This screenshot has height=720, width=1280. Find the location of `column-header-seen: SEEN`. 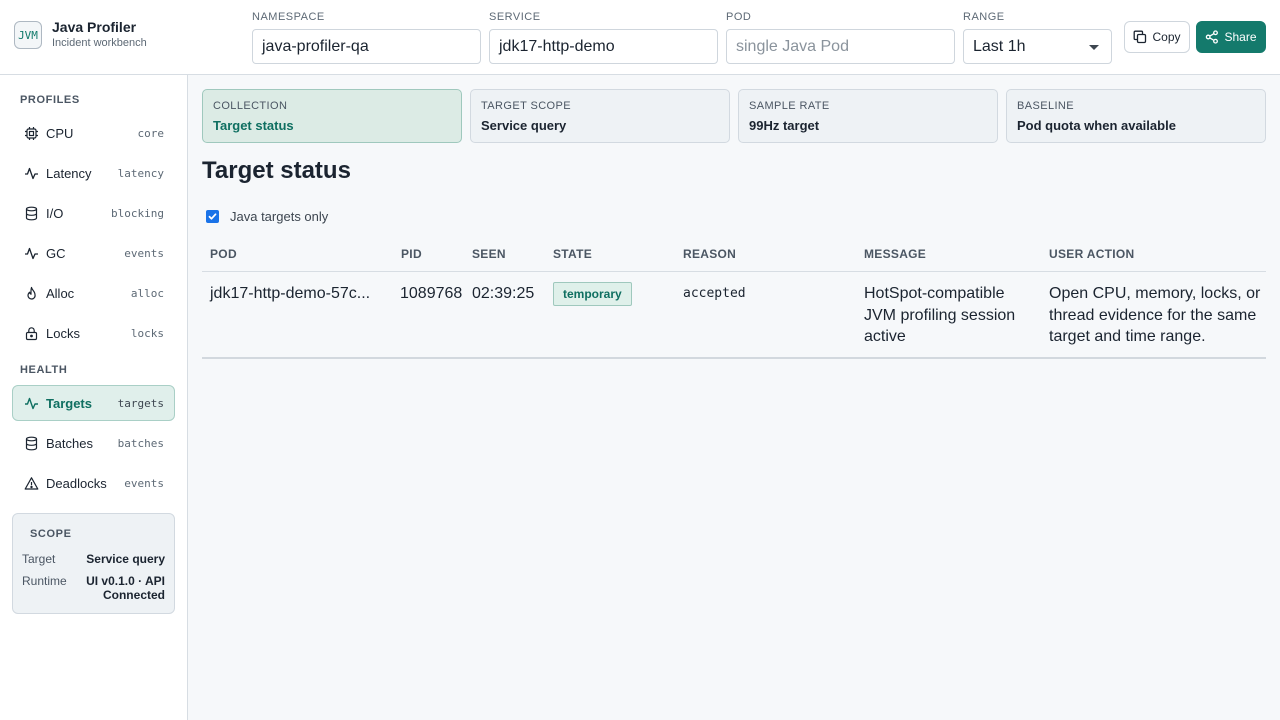

column-header-seen: SEEN is located at coordinates (489, 254).